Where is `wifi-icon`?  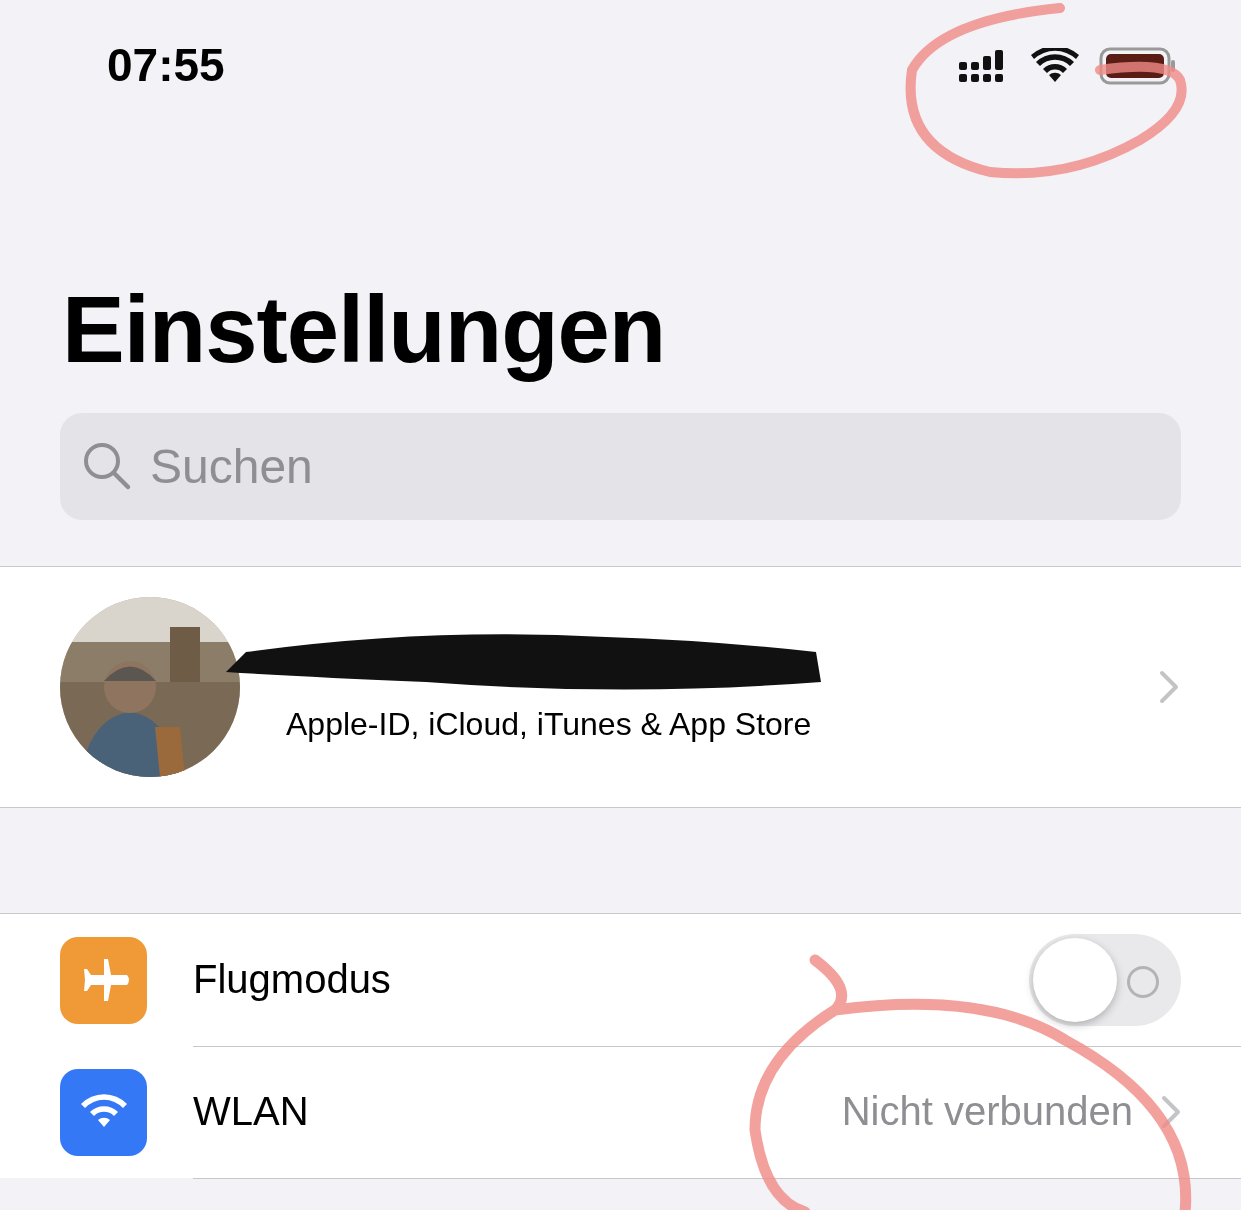
wifi-icon is located at coordinates (1055, 66).